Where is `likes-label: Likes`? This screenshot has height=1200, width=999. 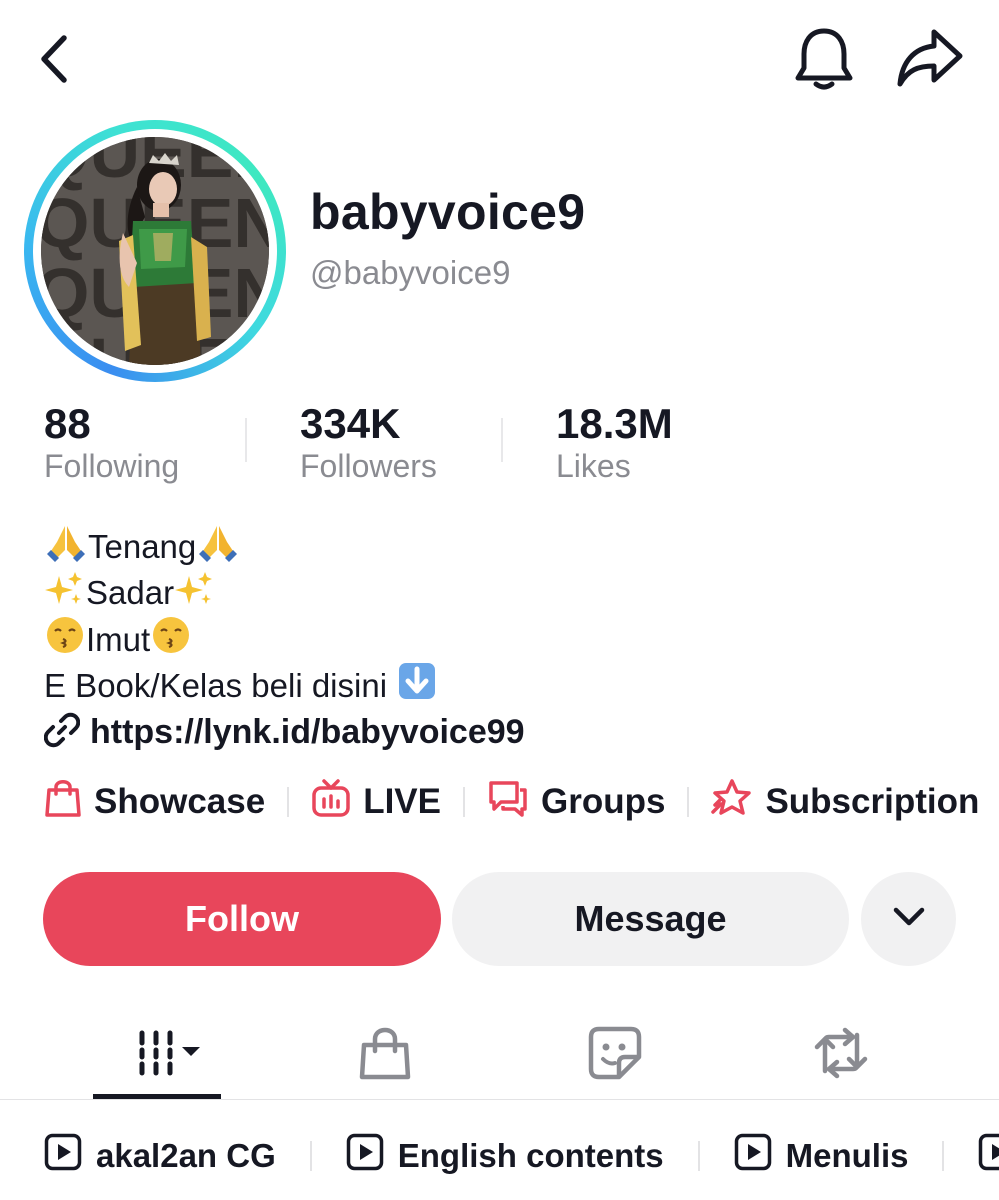 likes-label: Likes is located at coordinates (593, 466).